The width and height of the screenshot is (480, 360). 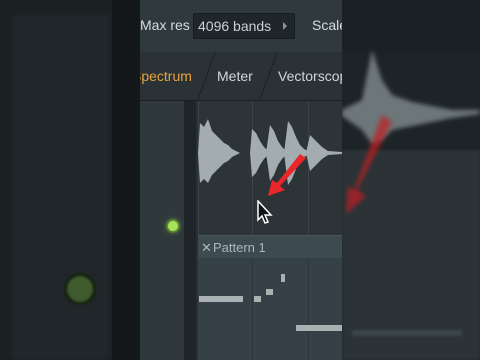 What do you see at coordinates (265, 212) in the screenshot?
I see `mouse-cursor-icon` at bounding box center [265, 212].